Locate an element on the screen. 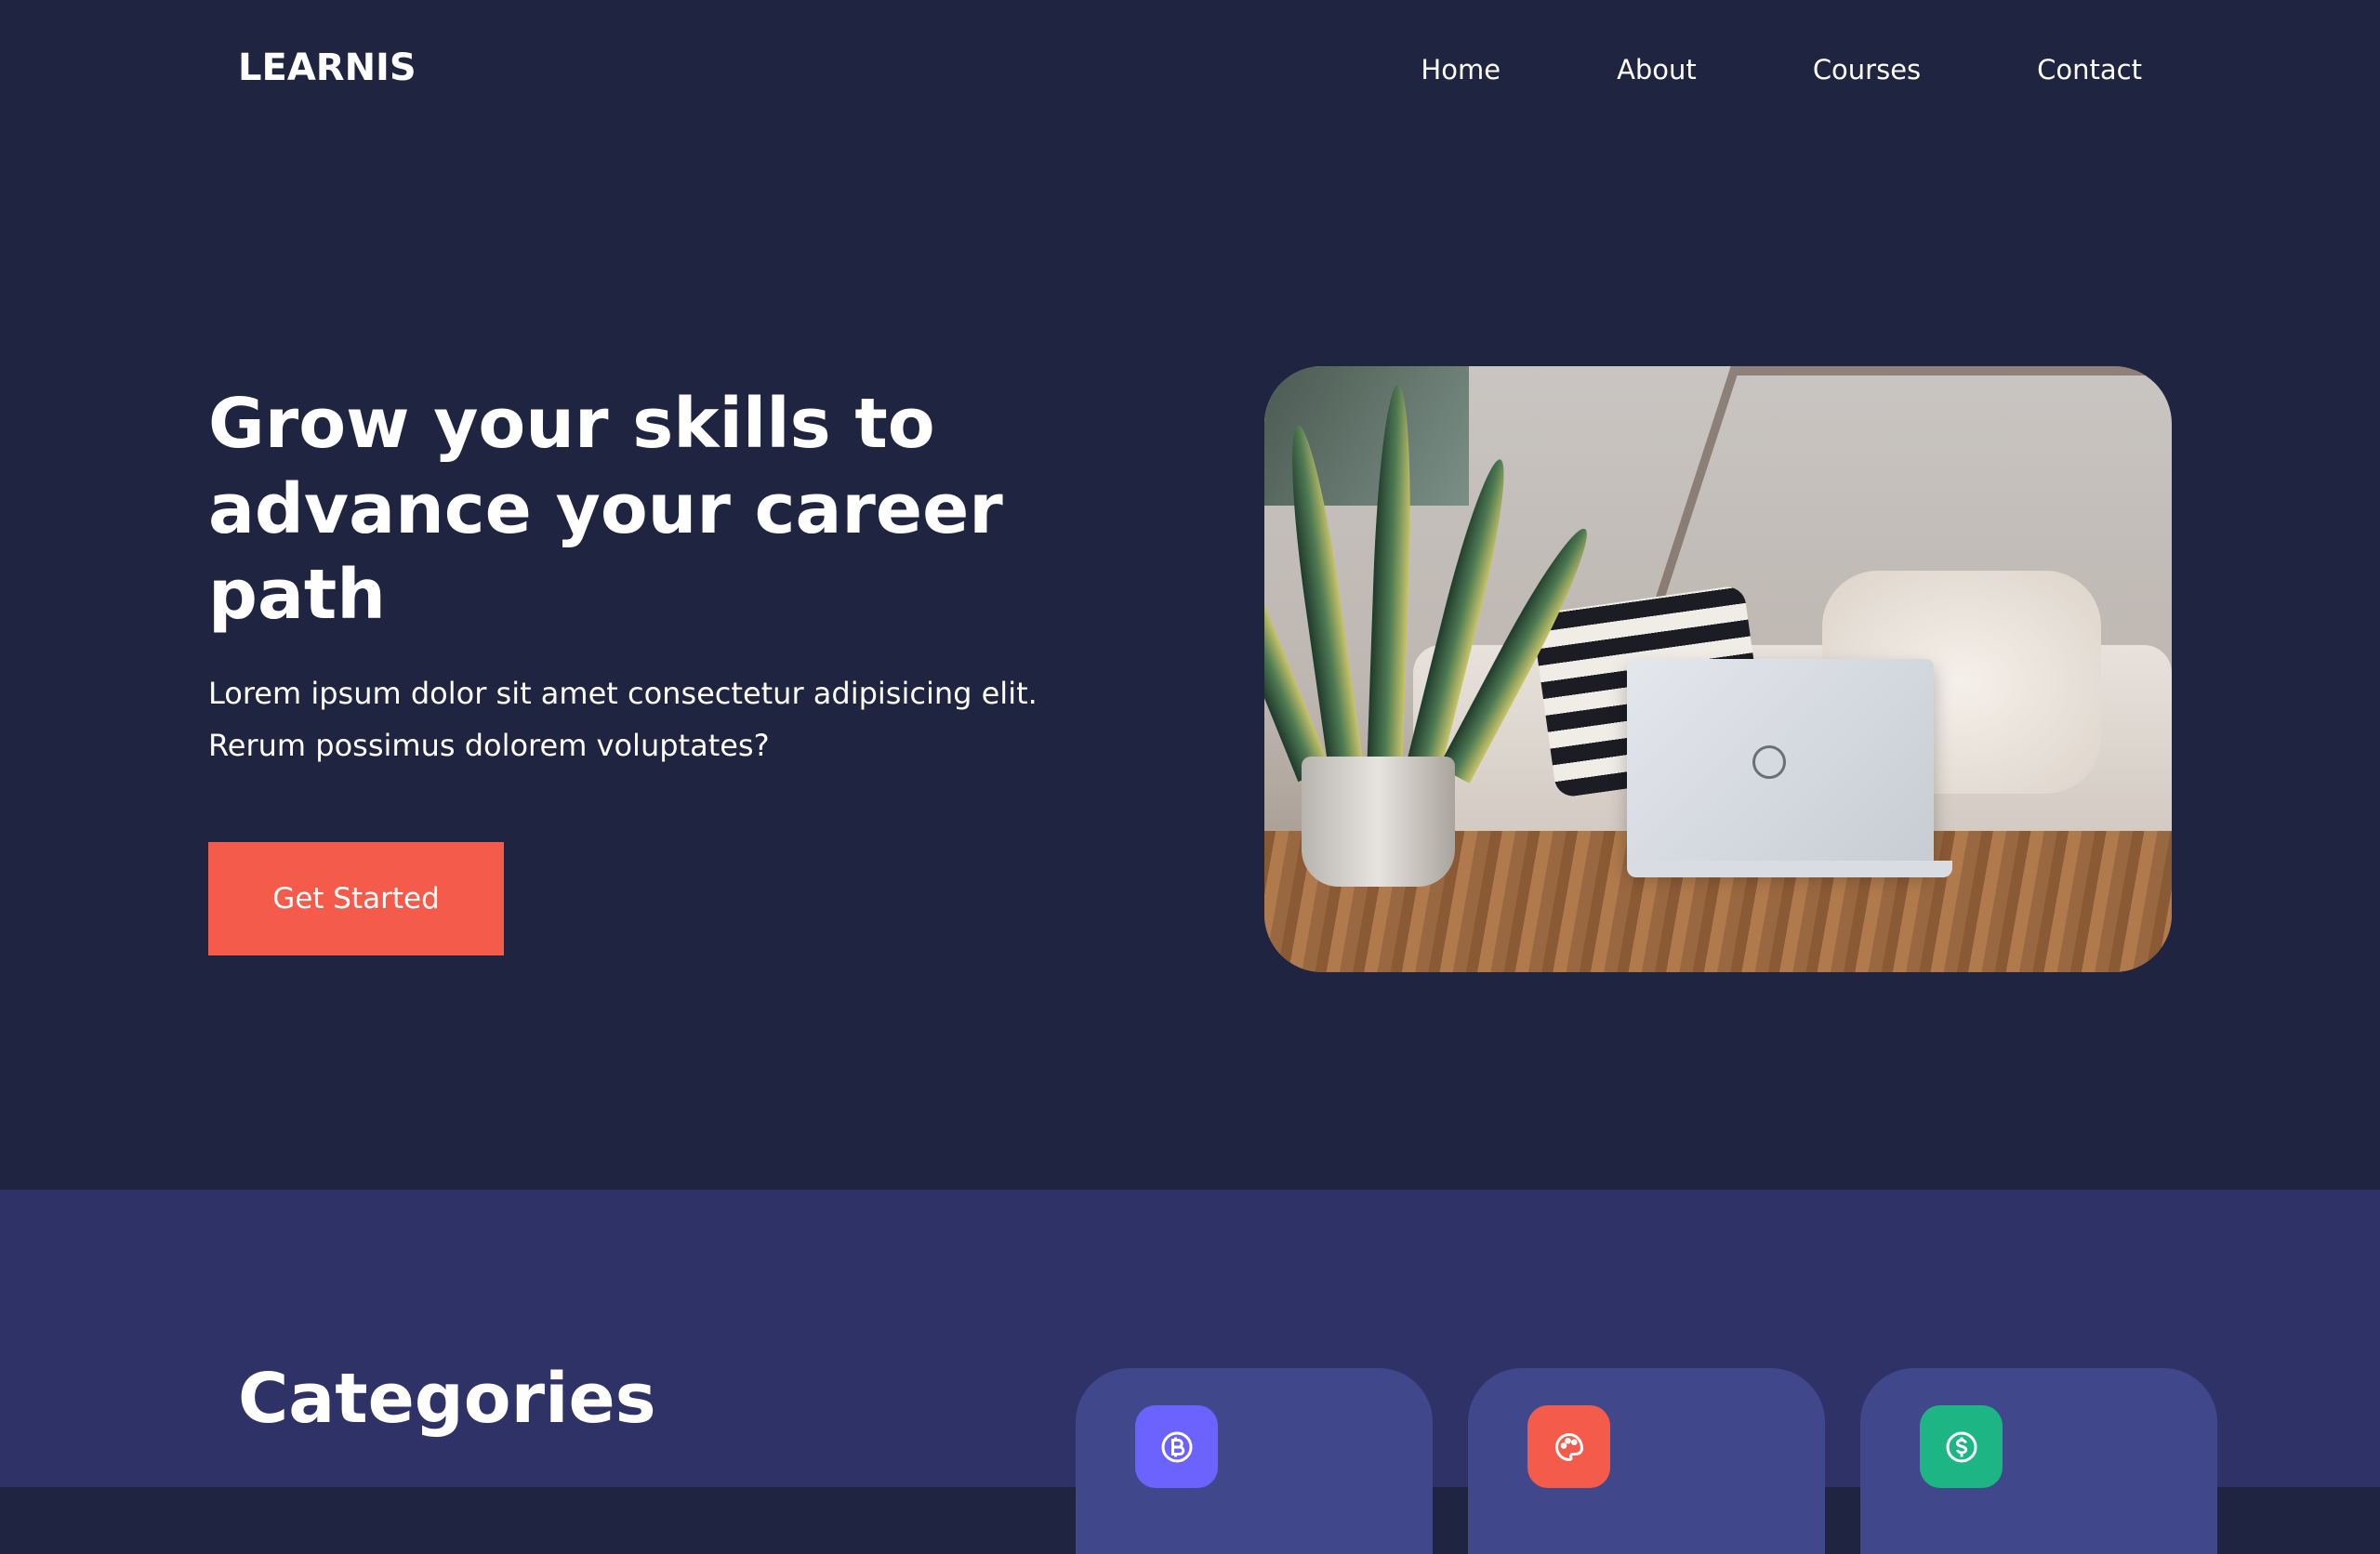 This screenshot has width=2380, height=1554. dollar-icon is located at coordinates (1961, 1446).